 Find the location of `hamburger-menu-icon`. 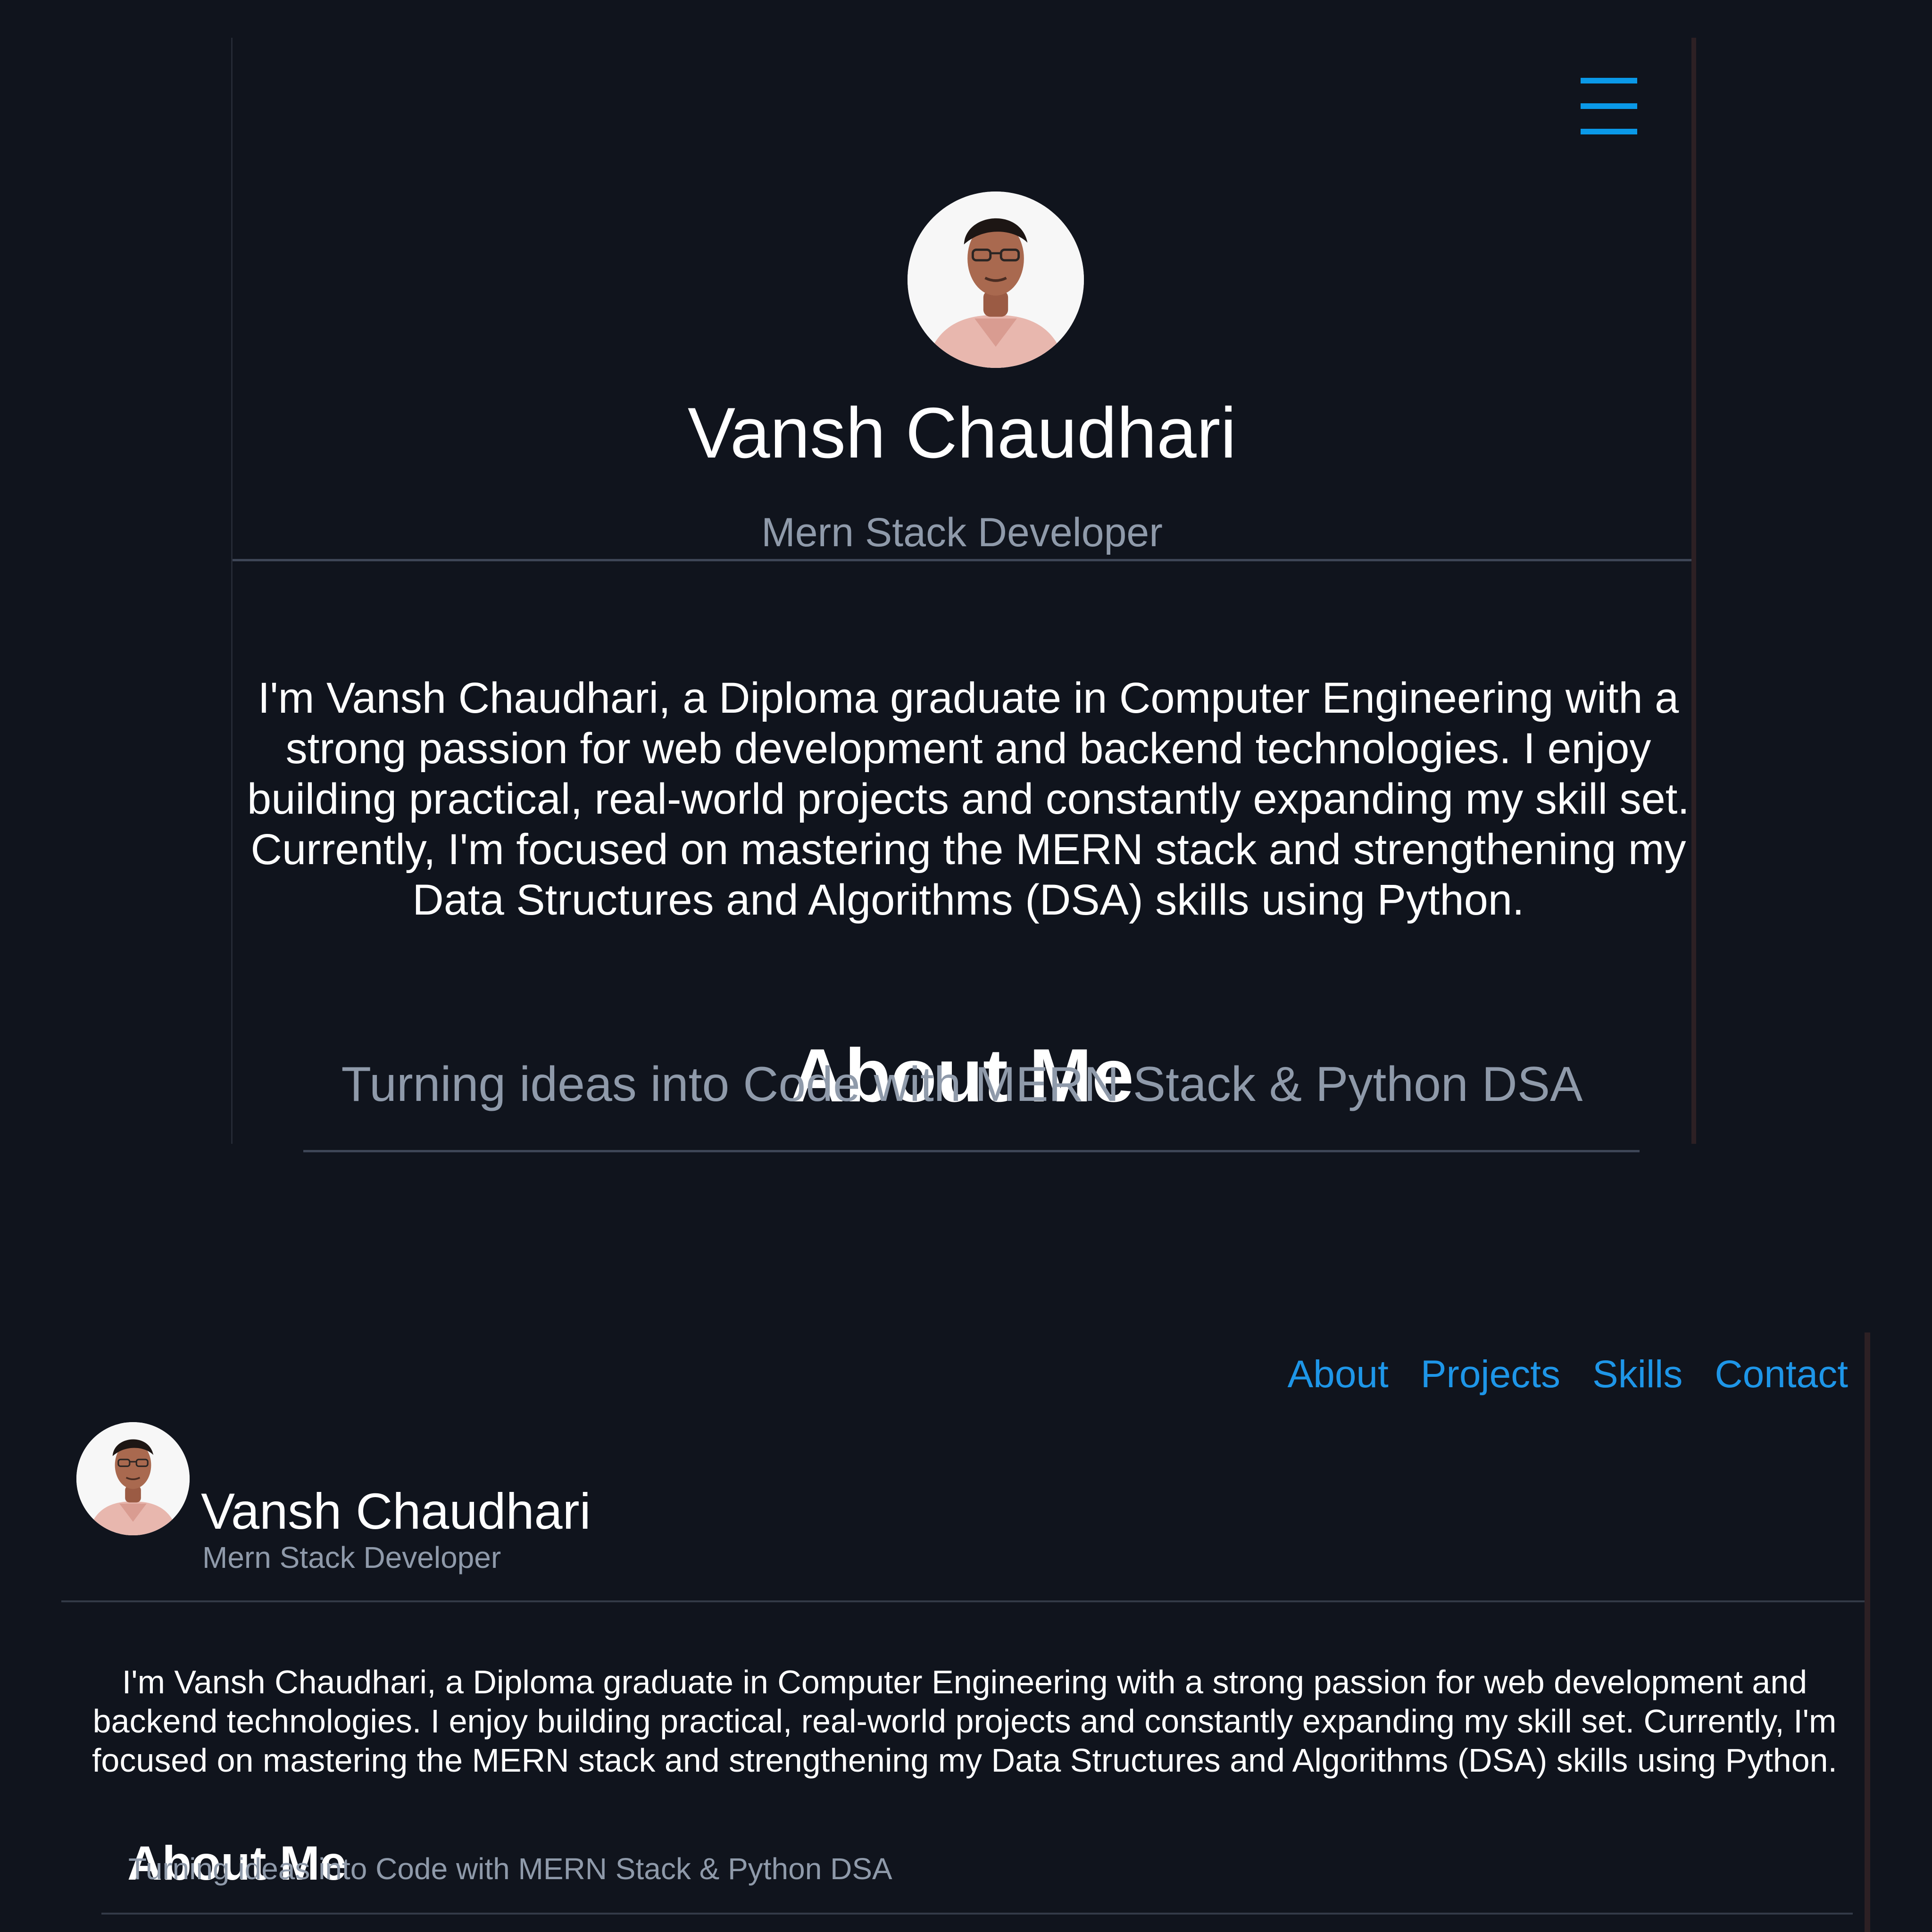

hamburger-menu-icon is located at coordinates (1609, 106).